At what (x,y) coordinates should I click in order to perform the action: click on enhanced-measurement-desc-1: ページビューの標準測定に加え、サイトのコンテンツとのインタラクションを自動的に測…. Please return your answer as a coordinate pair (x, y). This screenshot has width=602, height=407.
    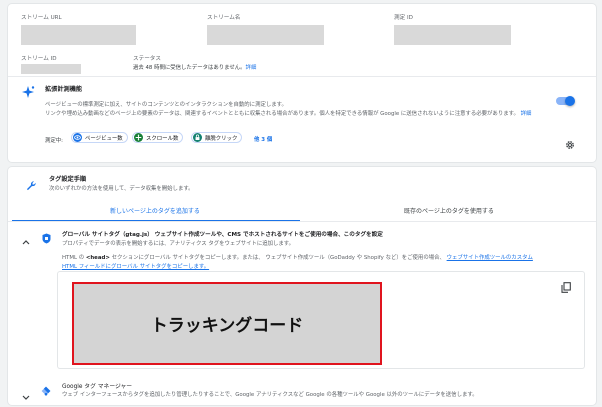
    Looking at the image, I should click on (166, 105).